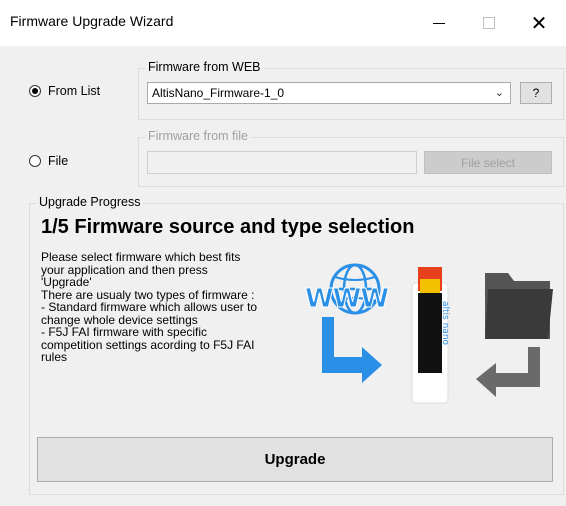 The width and height of the screenshot is (566, 506). Describe the element at coordinates (346, 299) in the screenshot. I see `www-text: WWW` at that location.